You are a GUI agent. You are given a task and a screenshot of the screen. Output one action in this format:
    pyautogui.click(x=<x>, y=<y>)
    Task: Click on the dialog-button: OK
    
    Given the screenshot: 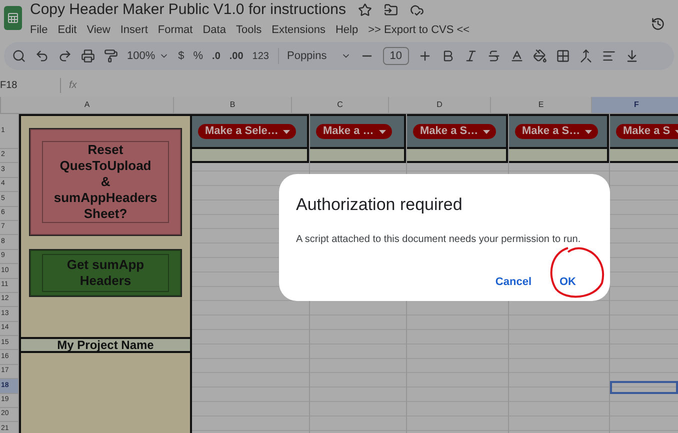 What is the action you would take?
    pyautogui.click(x=568, y=282)
    